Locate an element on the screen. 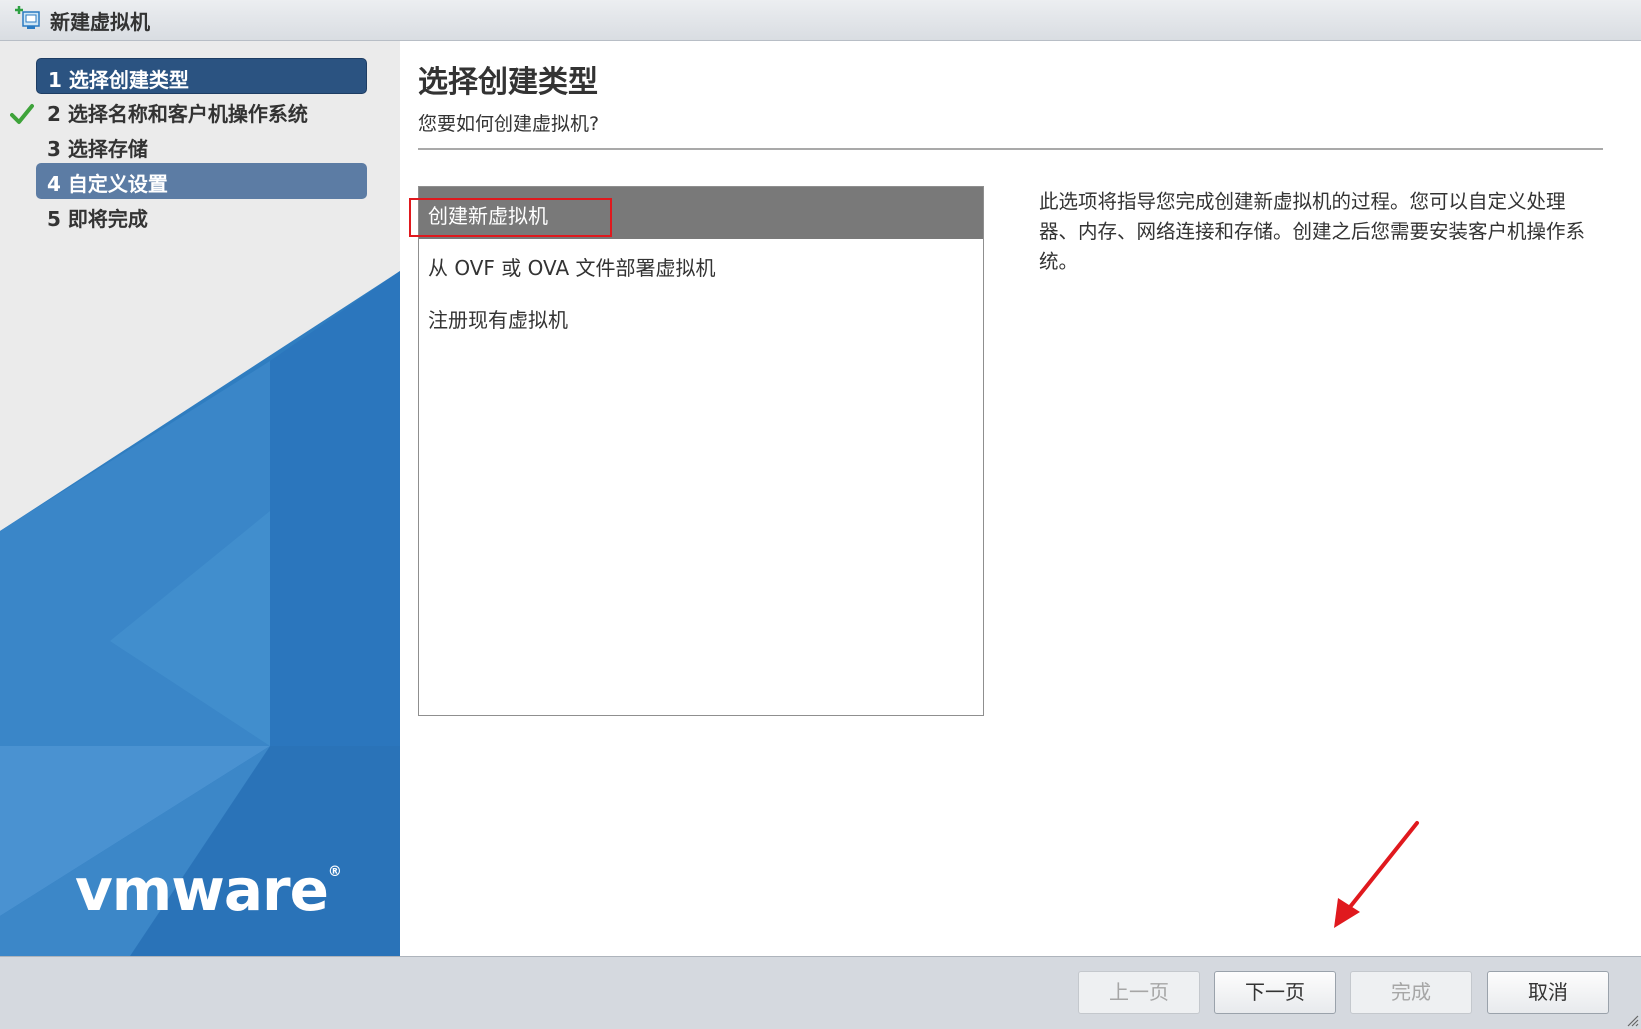  option-register-existing-vm: 注册现有虚拟机 is located at coordinates (701, 317).